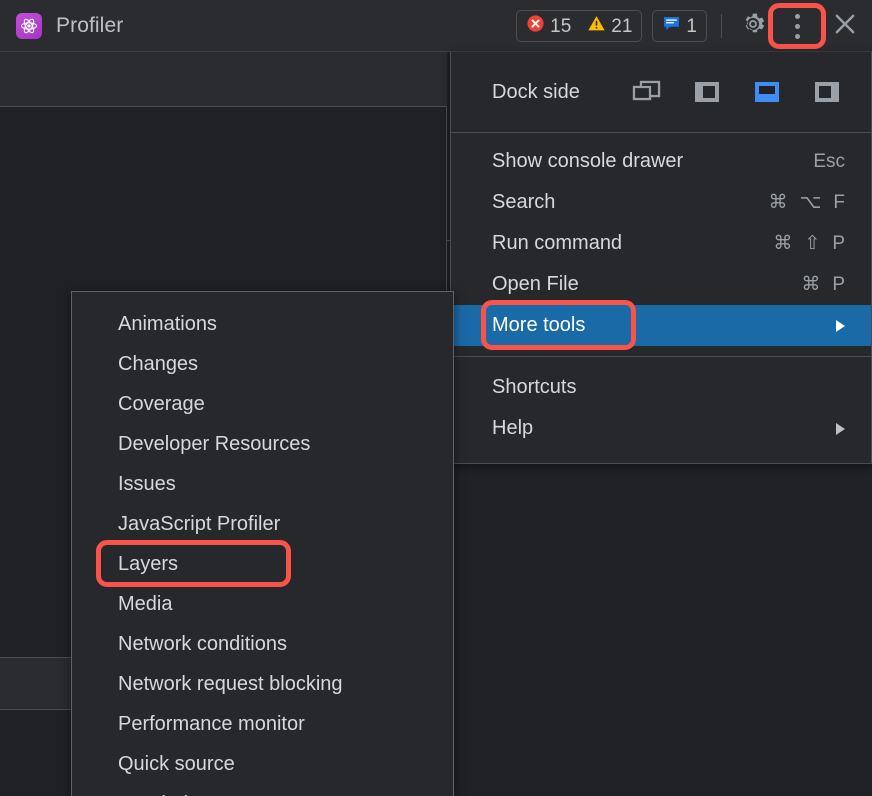 The image size is (872, 796). I want to click on submenu-item-performance-monitor: Performance monitor, so click(262, 724).